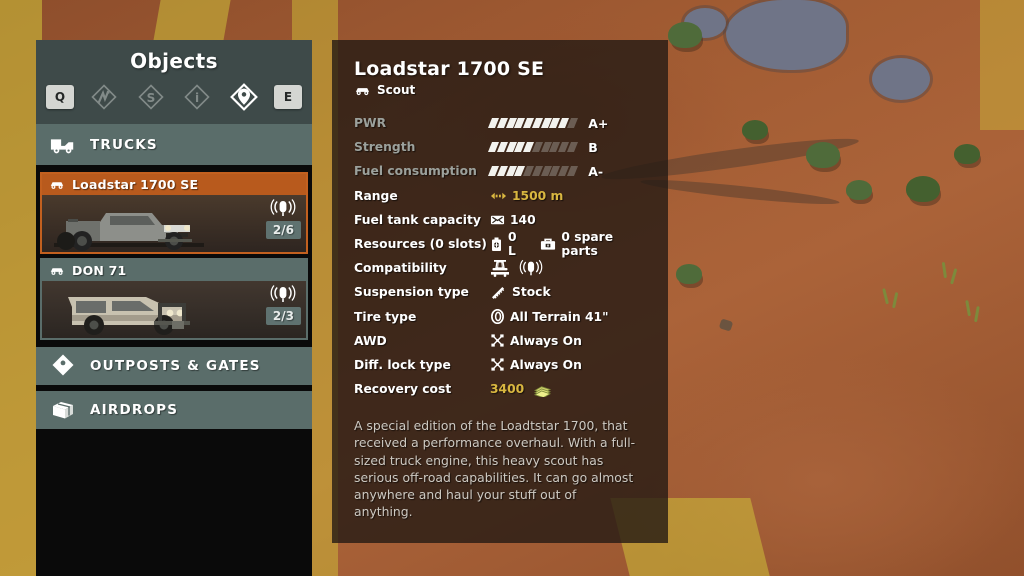 This screenshot has height=576, width=1024. What do you see at coordinates (726, 325) in the screenshot?
I see `rock` at bounding box center [726, 325].